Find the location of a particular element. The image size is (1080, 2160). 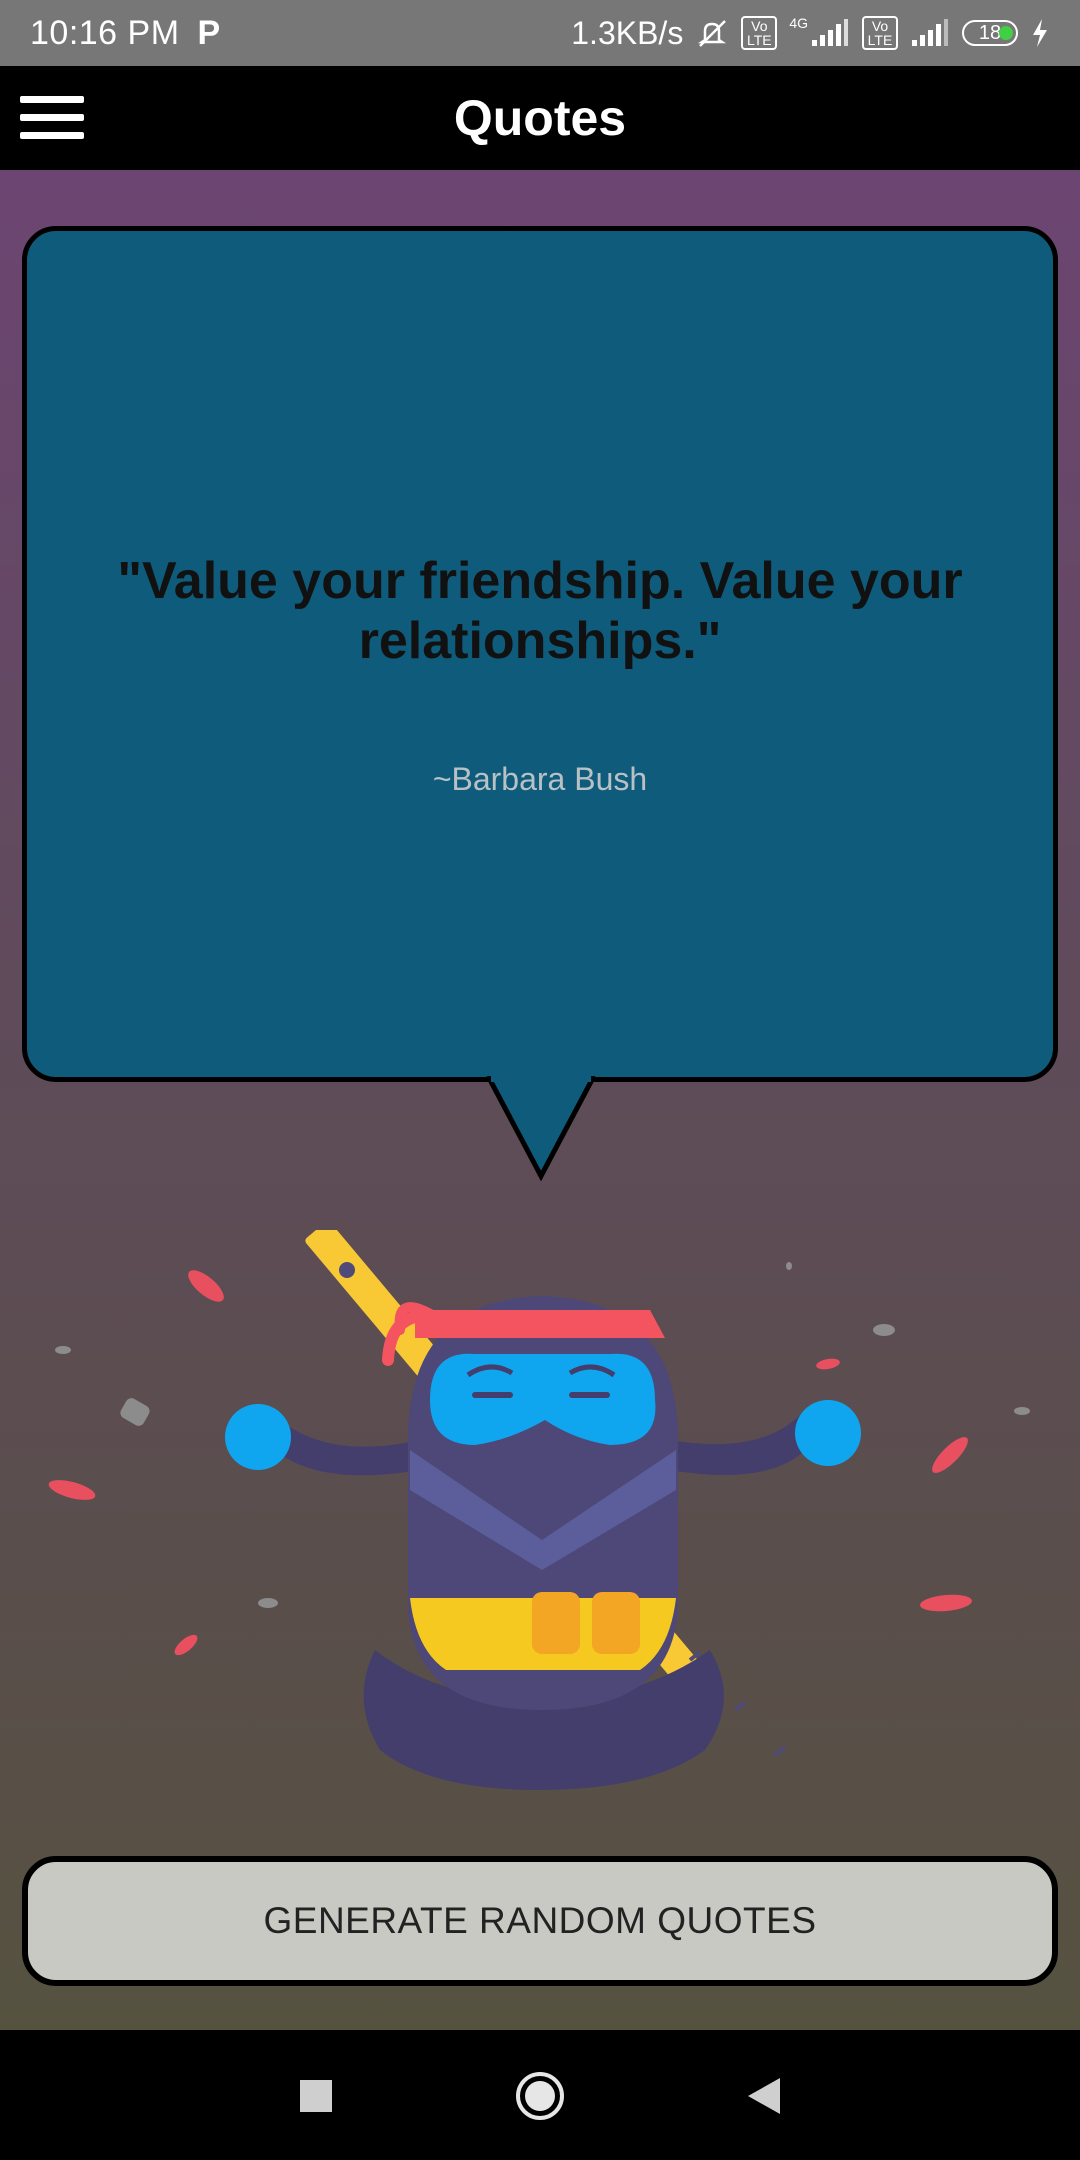

recent-apps-icon is located at coordinates (316, 2096).